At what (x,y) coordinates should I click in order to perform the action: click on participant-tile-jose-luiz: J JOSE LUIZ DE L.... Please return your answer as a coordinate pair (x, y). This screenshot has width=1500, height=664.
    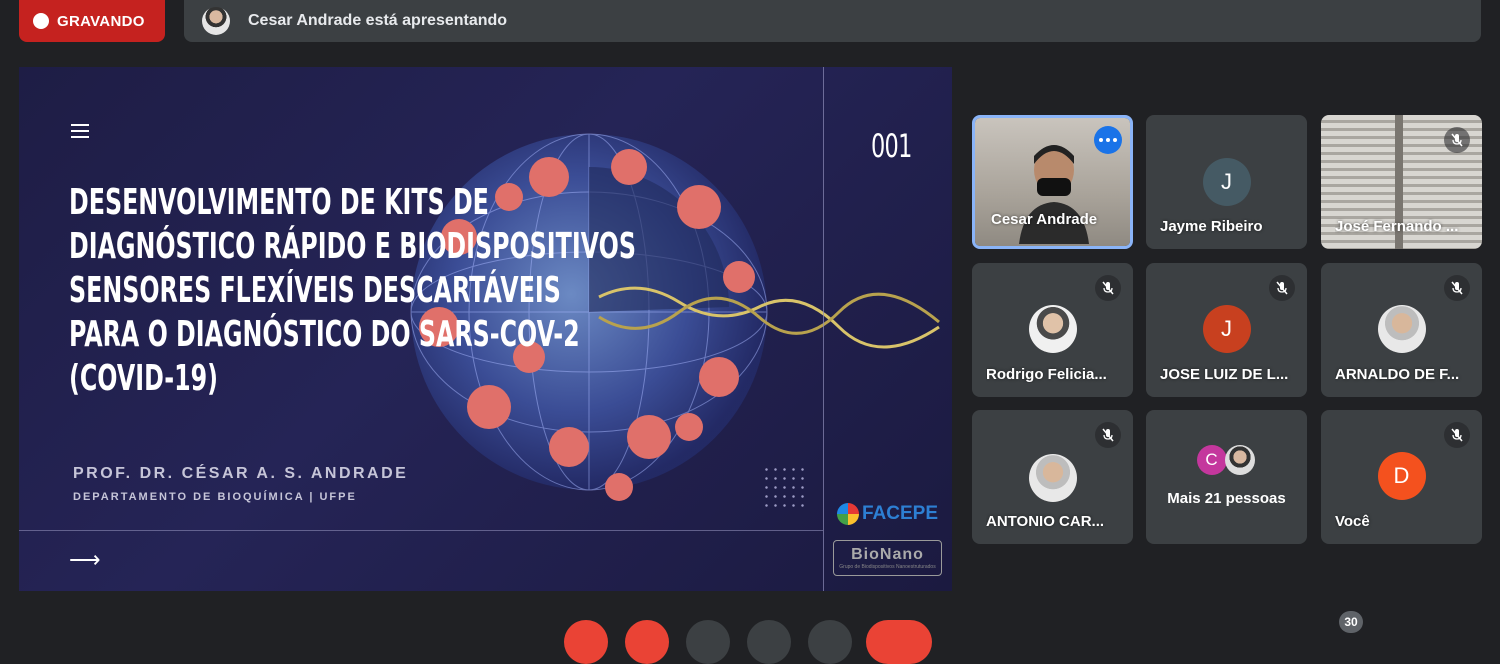
    Looking at the image, I should click on (1226, 330).